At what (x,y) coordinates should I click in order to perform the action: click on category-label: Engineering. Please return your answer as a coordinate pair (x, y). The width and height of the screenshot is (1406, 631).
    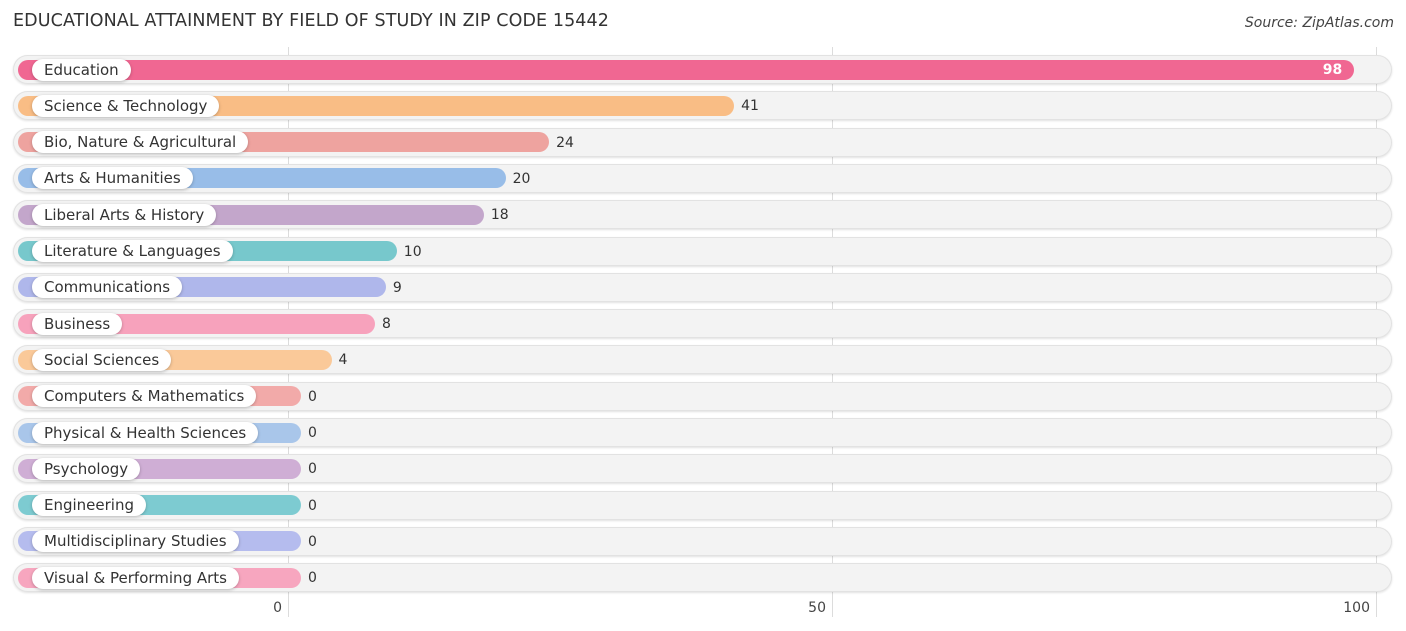
    Looking at the image, I should click on (89, 505).